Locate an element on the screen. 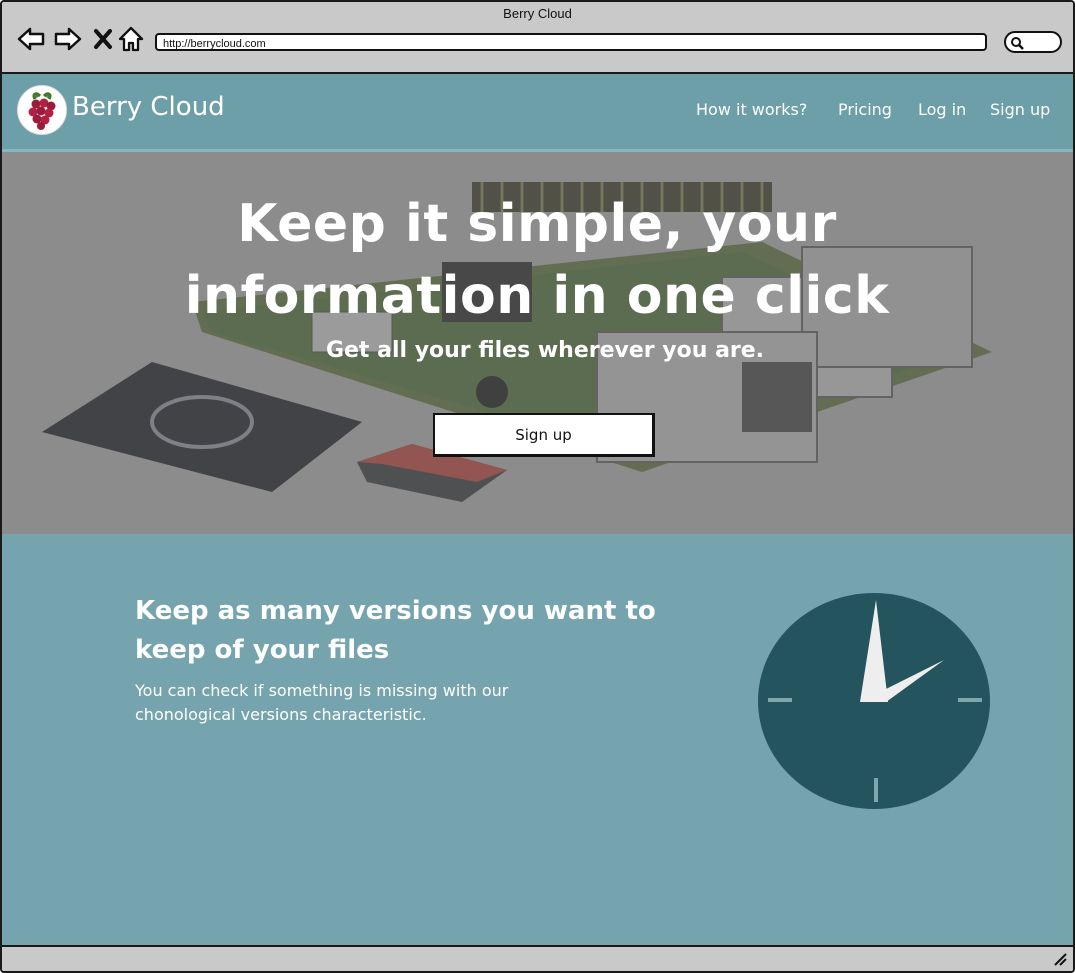 This screenshot has height=973, width=1075. window-title: Berry Cloud is located at coordinates (537, 13).